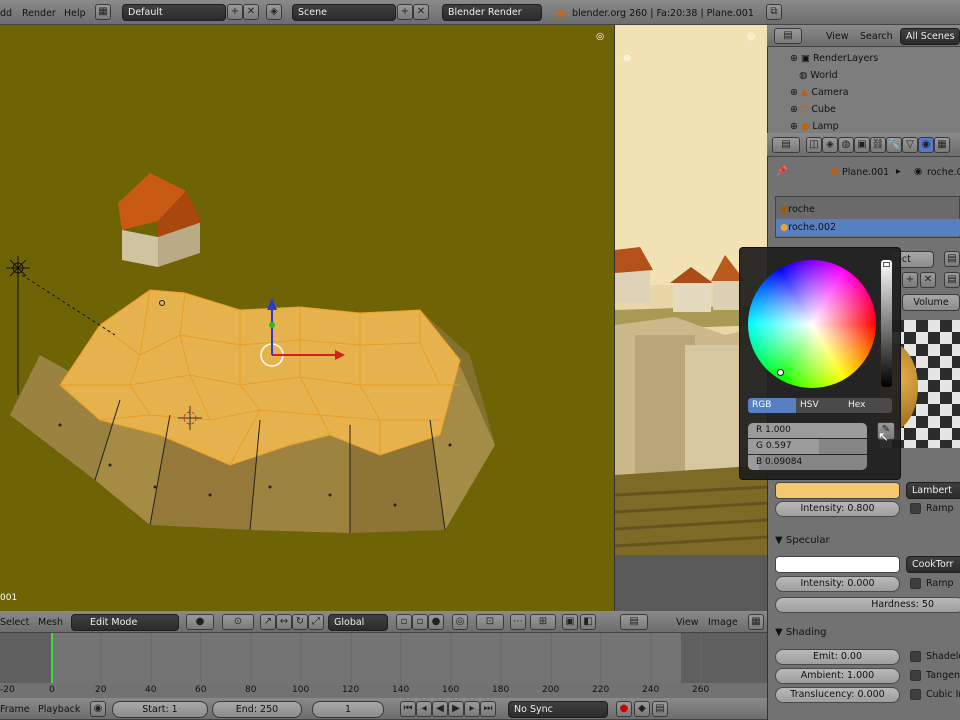 This screenshot has height=720, width=960. What do you see at coordinates (837, 509) in the screenshot?
I see `diffuse-intensity-slider: Intensity: 0.800` at bounding box center [837, 509].